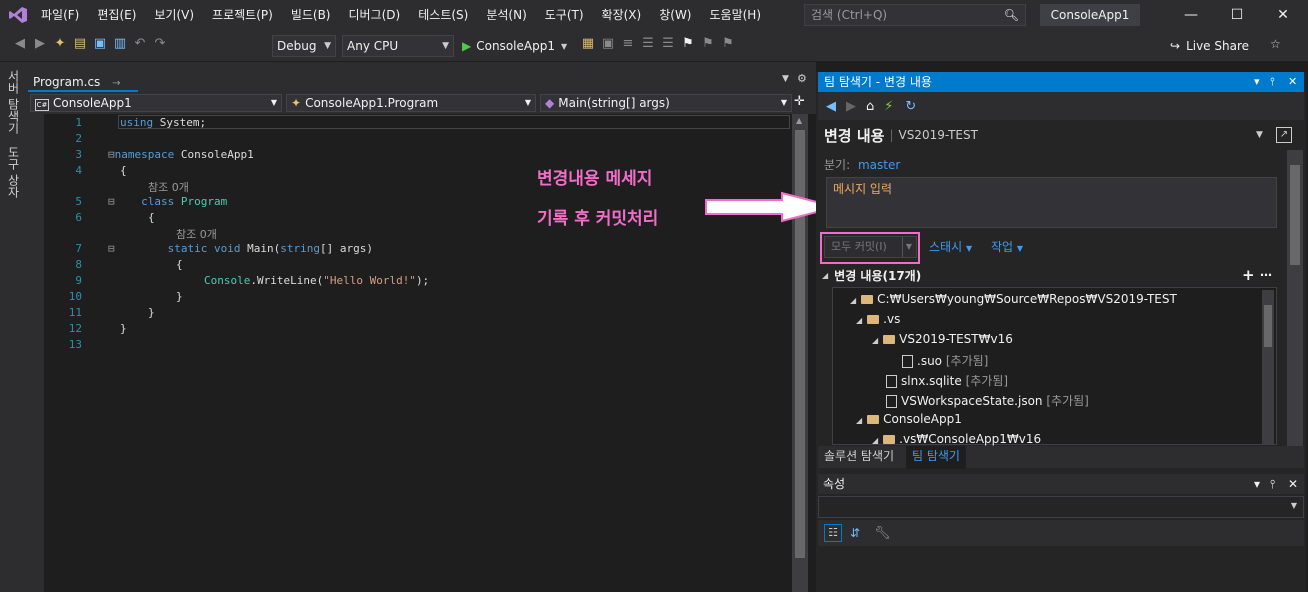 Image resolution: width=1308 pixels, height=592 pixels. I want to click on minimize-button: —, so click(1191, 15).